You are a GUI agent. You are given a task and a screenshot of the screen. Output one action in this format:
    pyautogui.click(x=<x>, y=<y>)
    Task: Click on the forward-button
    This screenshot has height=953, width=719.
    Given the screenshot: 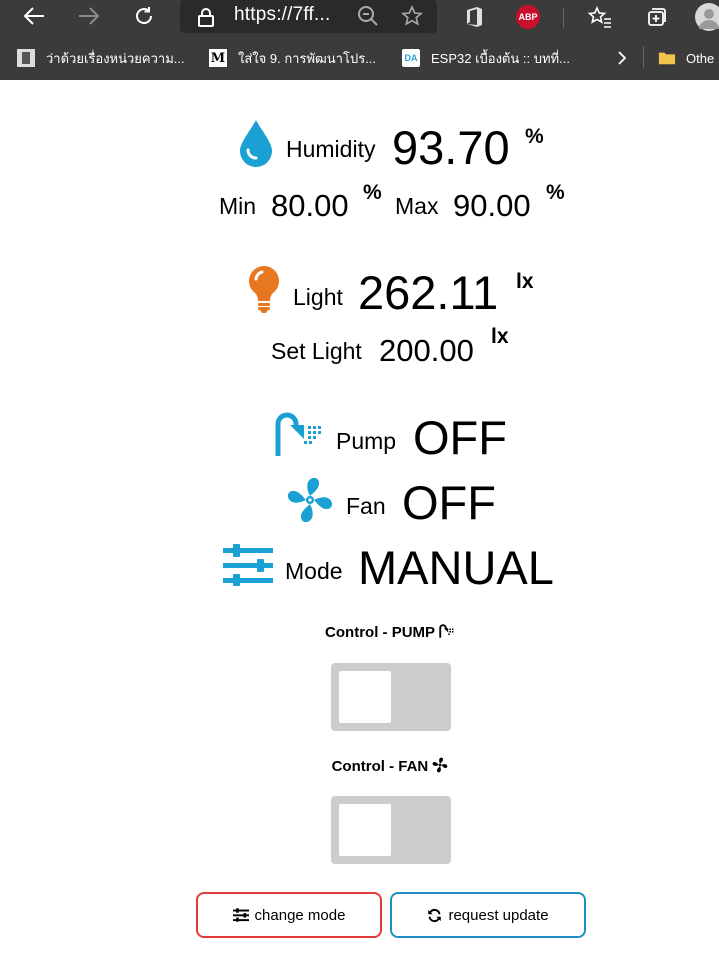 What is the action you would take?
    pyautogui.click(x=89, y=16)
    